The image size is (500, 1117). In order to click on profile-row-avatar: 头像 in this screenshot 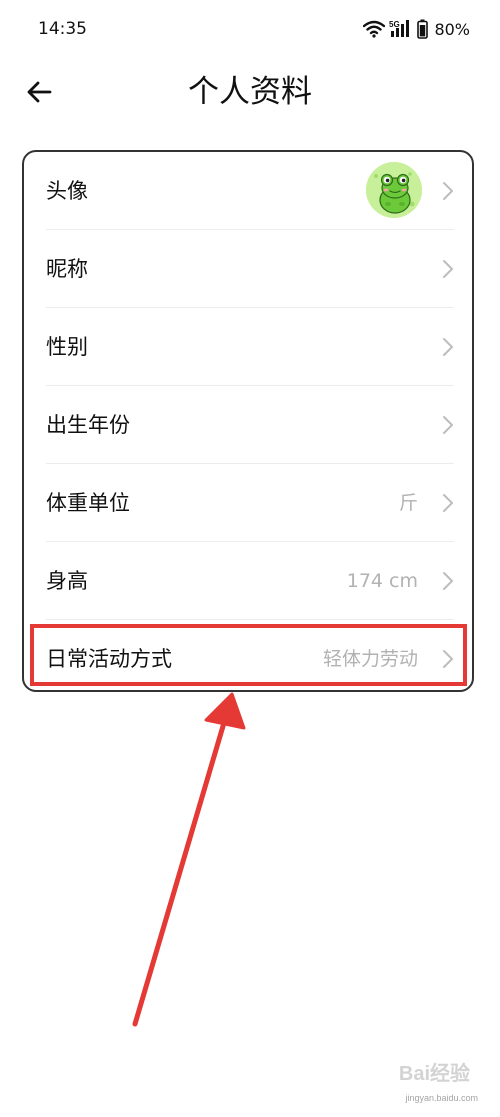, I will do `click(248, 191)`.